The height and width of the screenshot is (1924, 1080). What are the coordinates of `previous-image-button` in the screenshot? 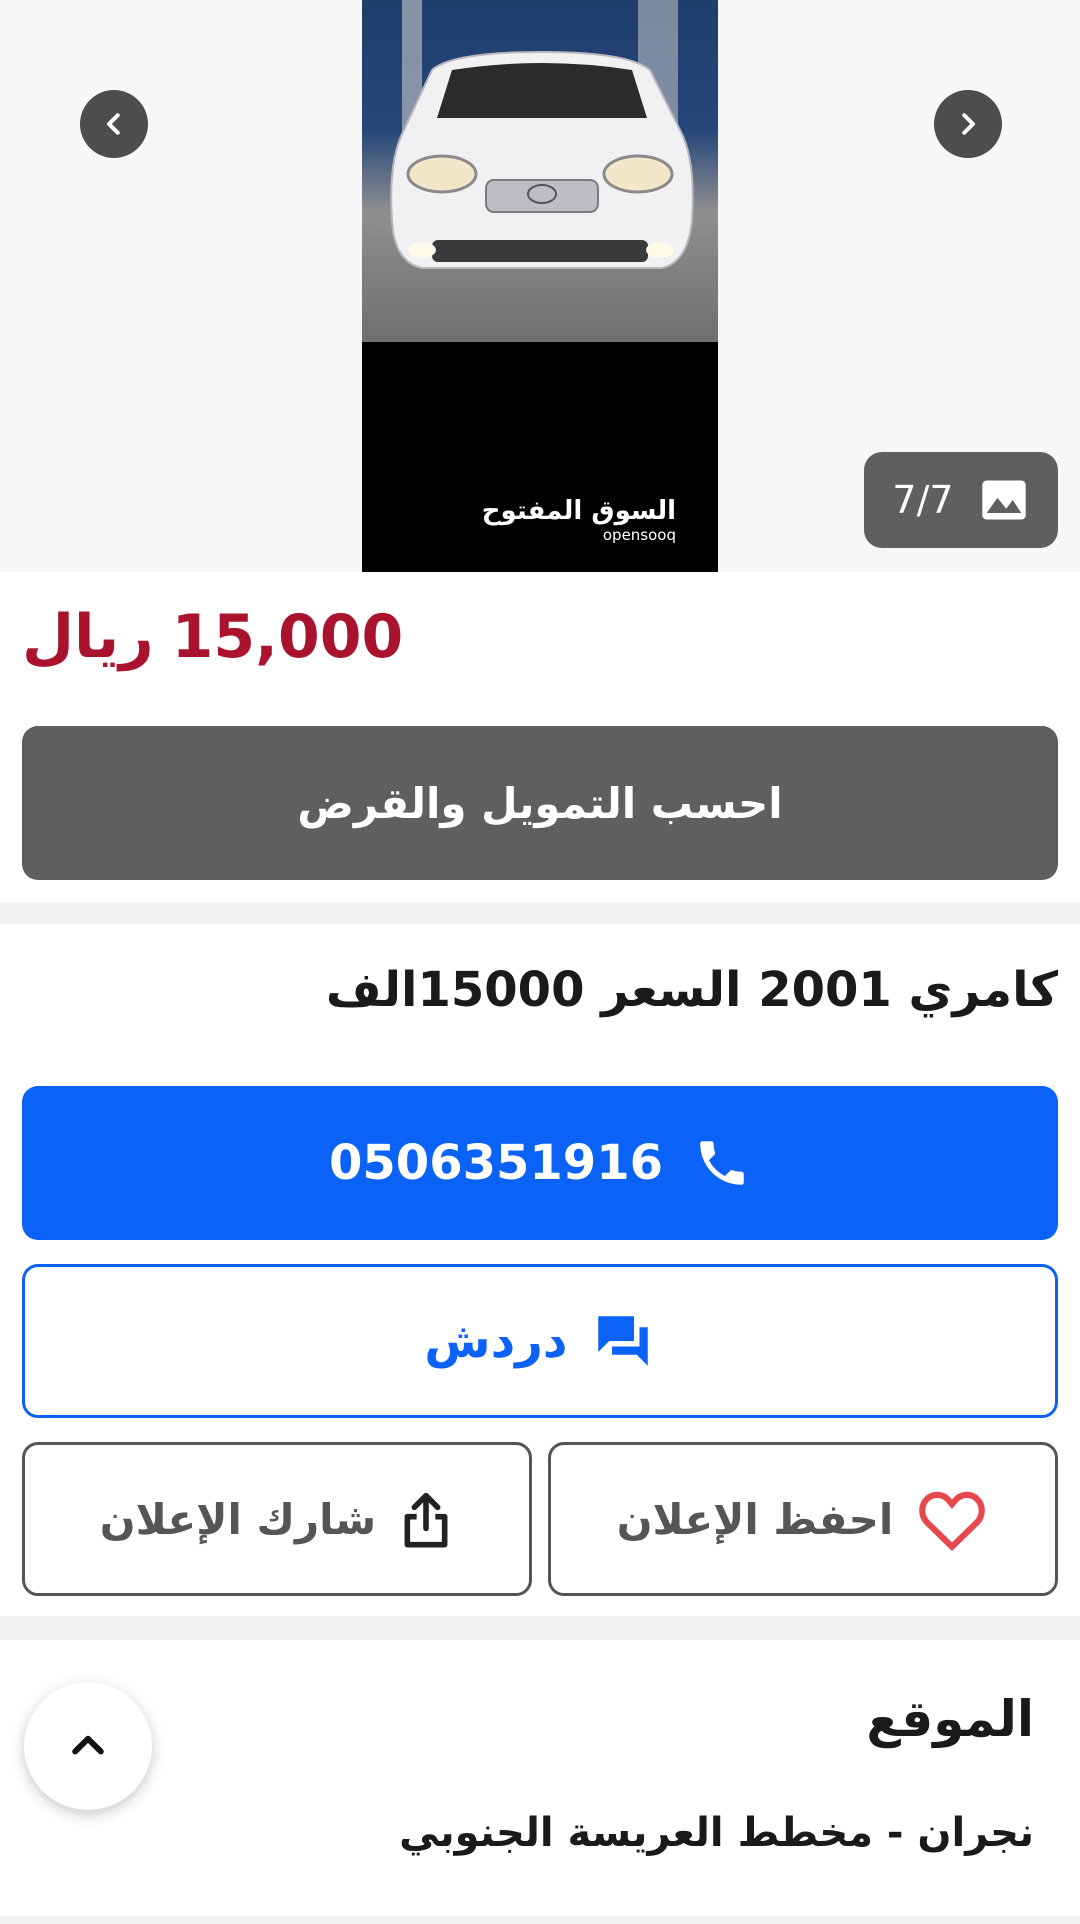 It's located at (114, 124).